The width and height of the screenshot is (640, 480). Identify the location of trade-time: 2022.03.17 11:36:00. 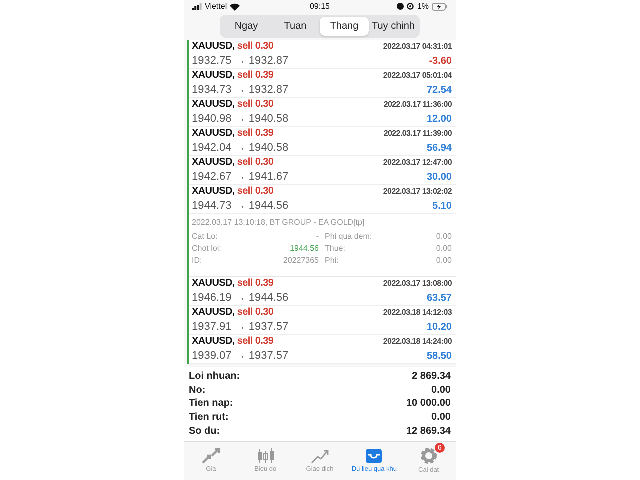
(418, 104).